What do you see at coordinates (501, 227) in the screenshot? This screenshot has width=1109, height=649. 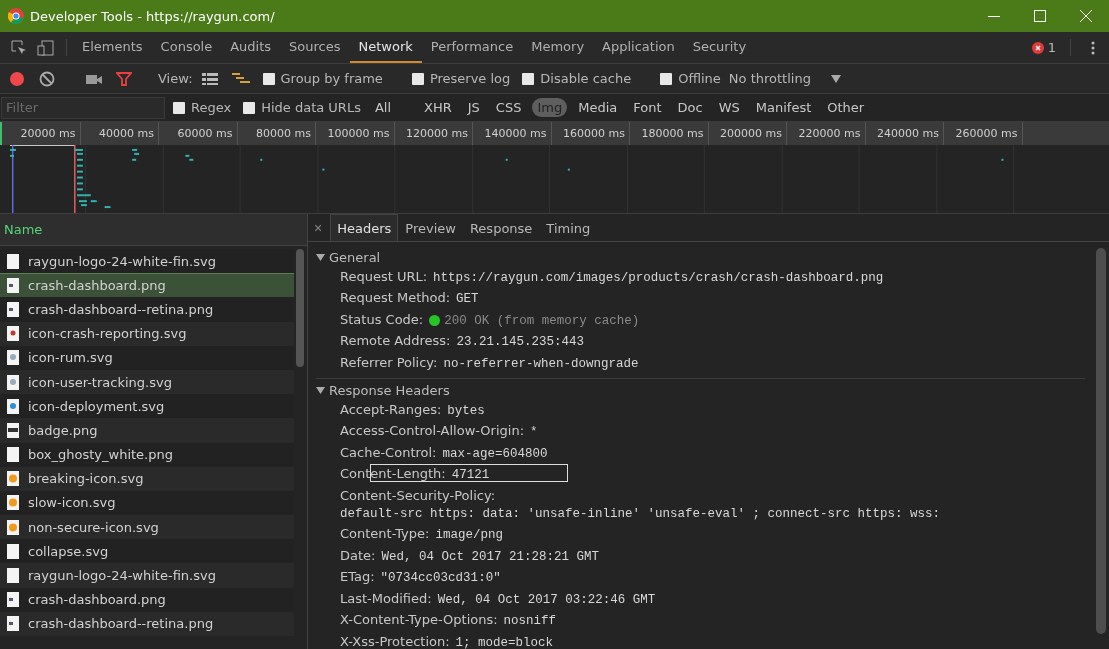 I see `detail-tab: Response` at bounding box center [501, 227].